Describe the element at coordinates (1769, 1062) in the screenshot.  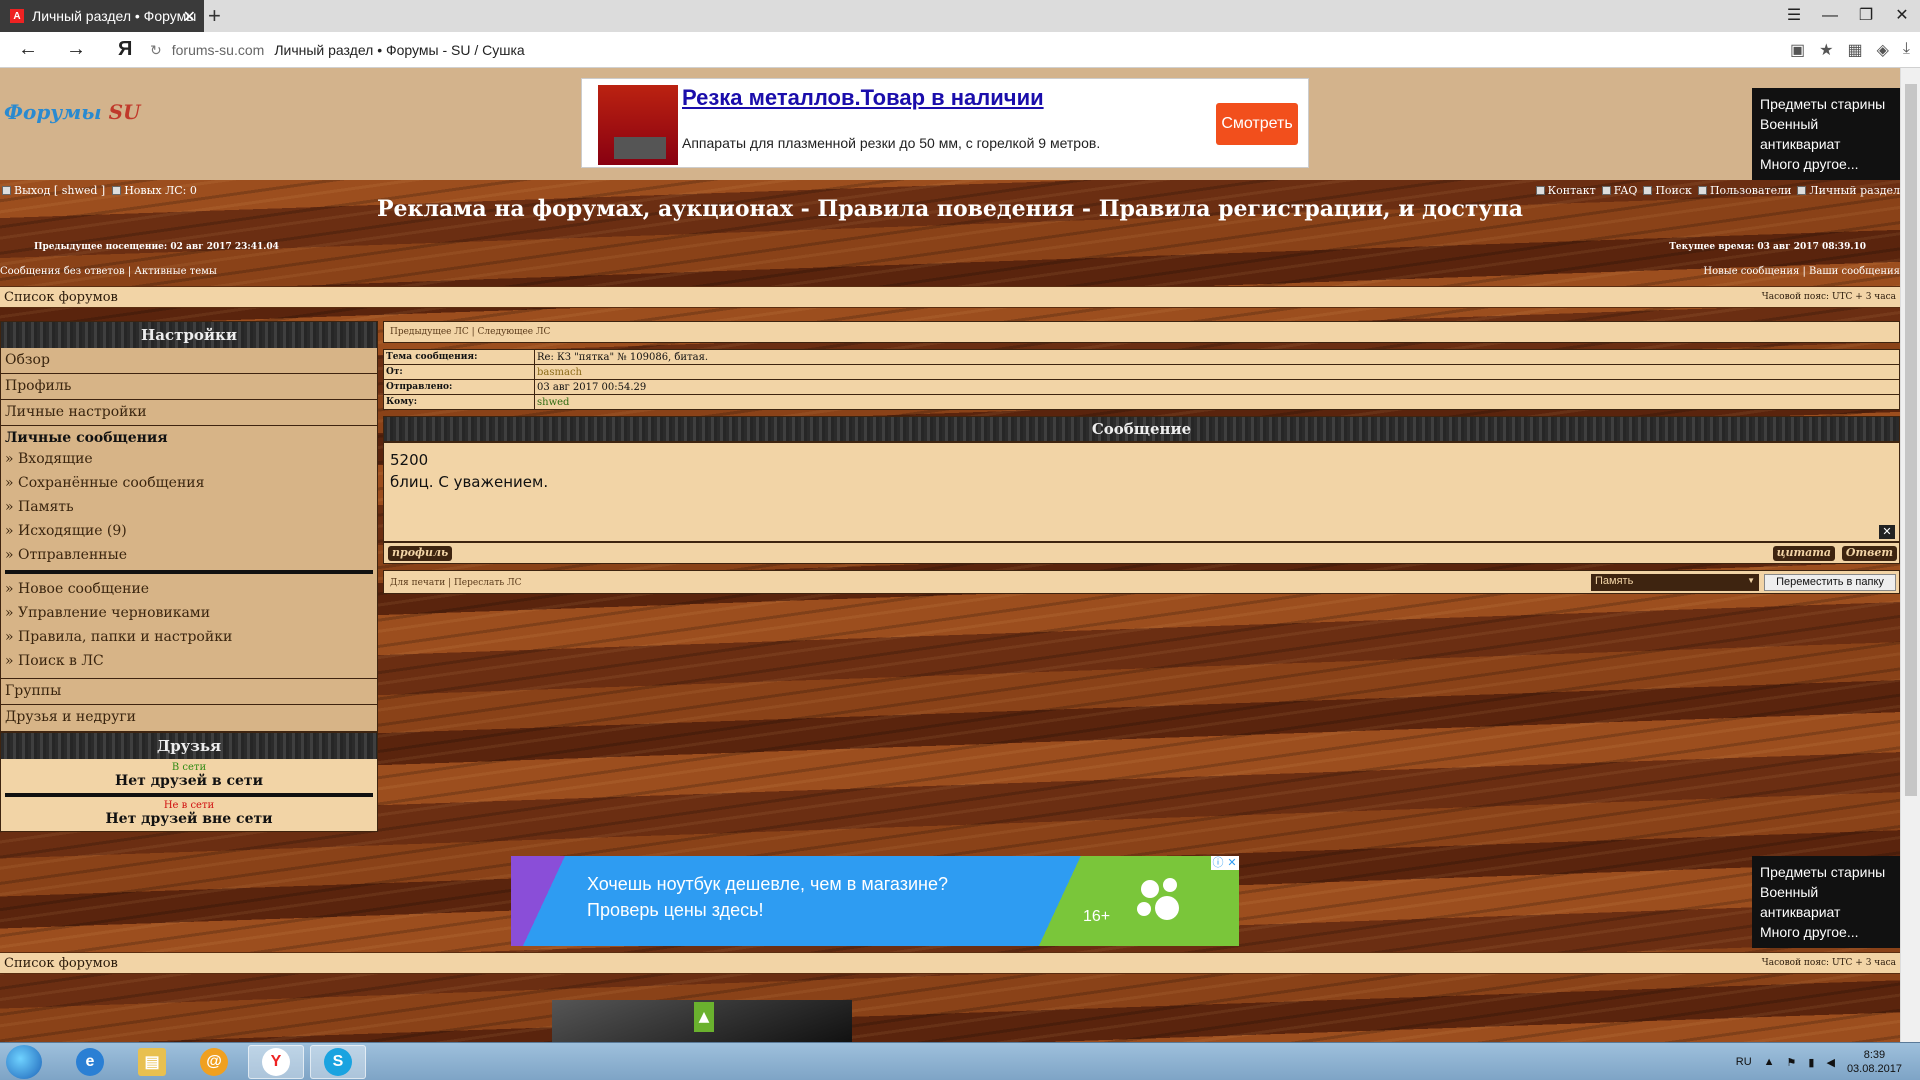
I see `tray-expand-icon: ▲` at that location.